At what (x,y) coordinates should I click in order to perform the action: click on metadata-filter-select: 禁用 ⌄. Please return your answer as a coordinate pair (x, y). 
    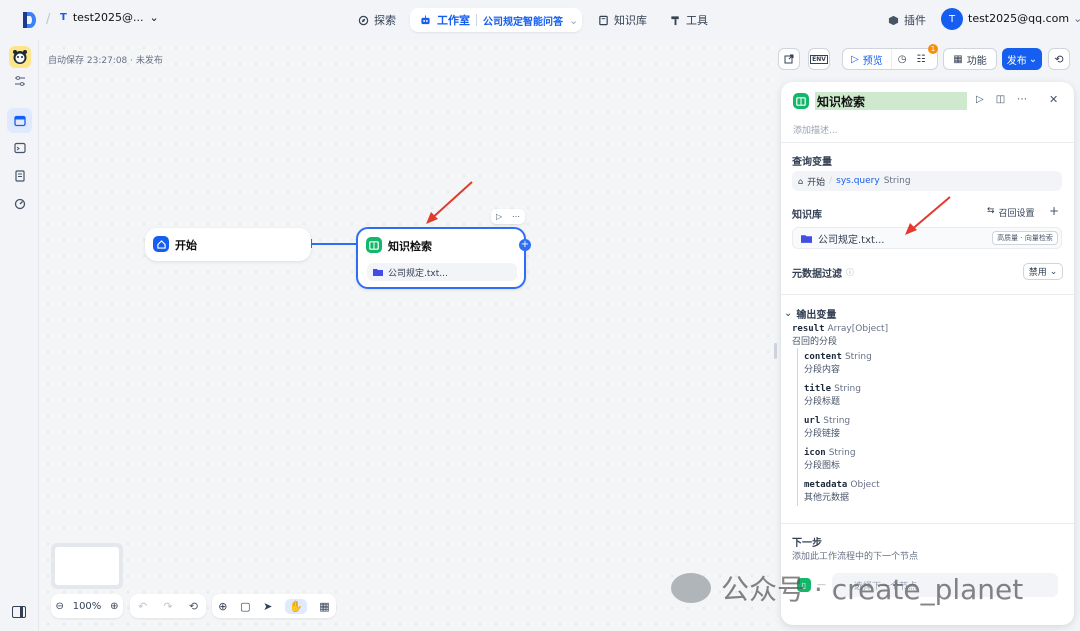
    Looking at the image, I should click on (1043, 271).